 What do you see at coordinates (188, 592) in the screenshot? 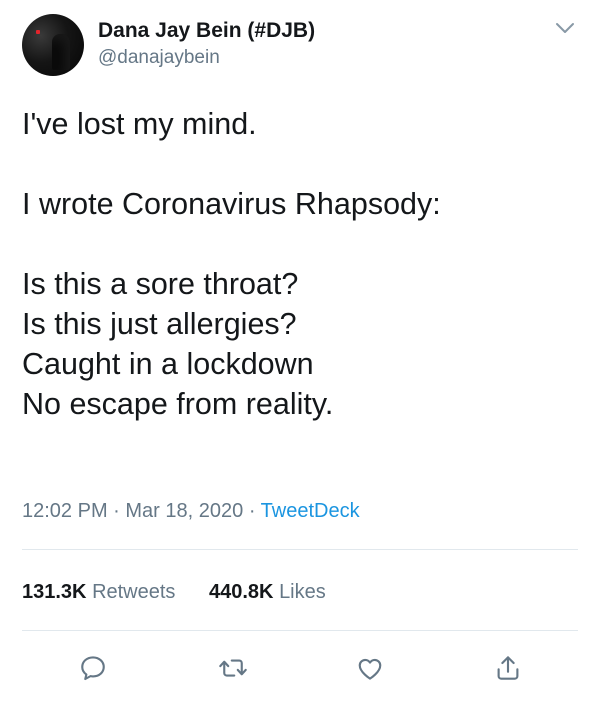
I see `tweet-stats: 131.3K Retweets 440.8K Likes` at bounding box center [188, 592].